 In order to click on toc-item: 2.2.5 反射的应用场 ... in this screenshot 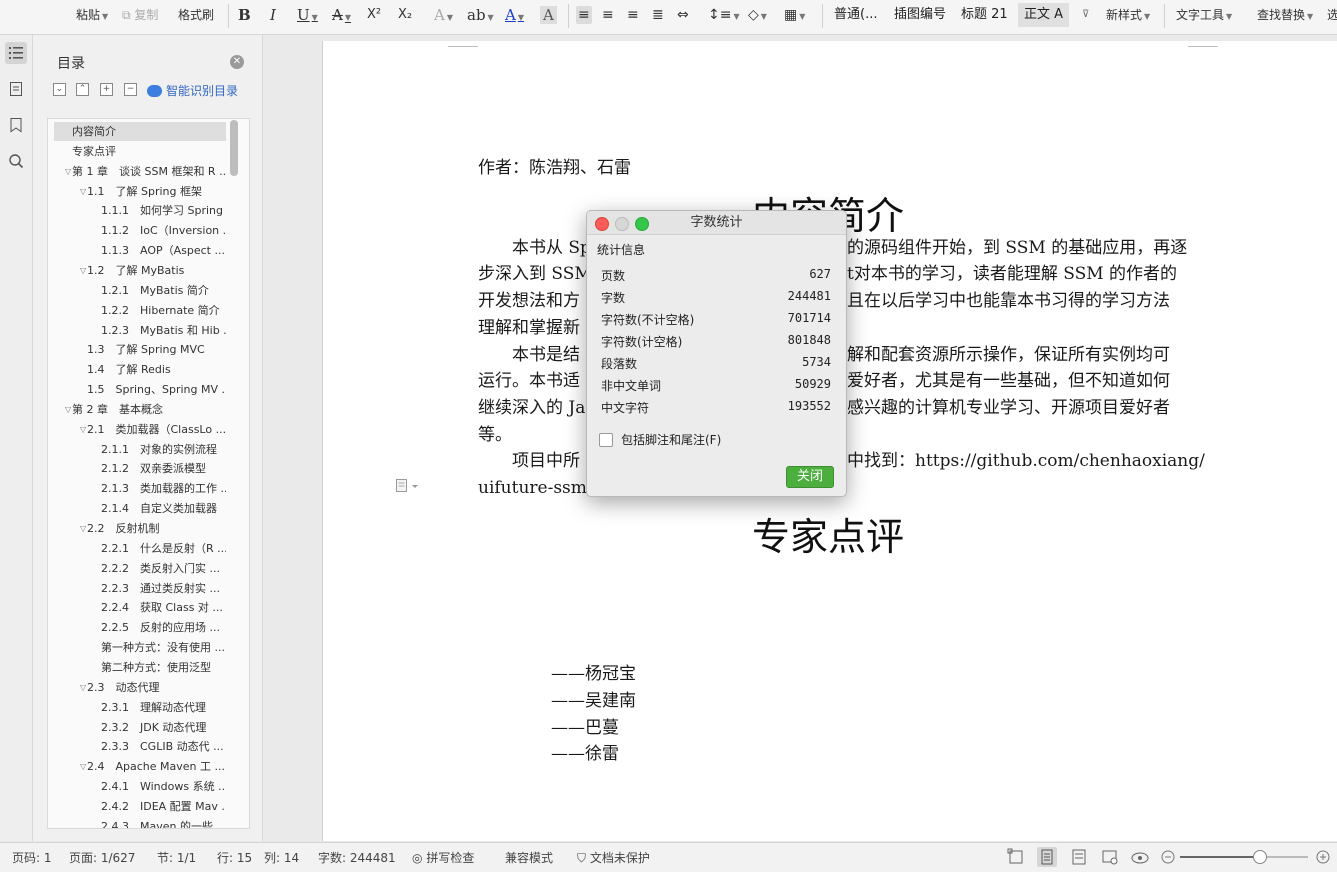, I will do `click(140, 627)`.